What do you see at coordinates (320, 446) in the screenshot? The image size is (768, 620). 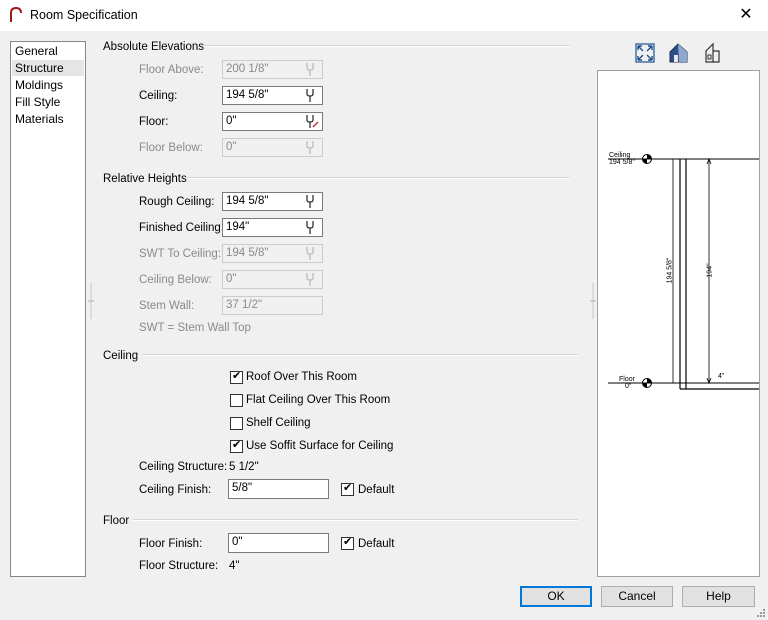 I see `checkbox-label: Use Soffit Surface for Ceiling` at bounding box center [320, 446].